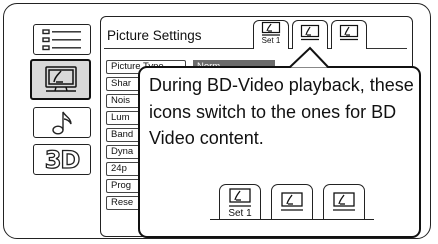  I want to click on callout-tab-baseline, so click(292, 219).